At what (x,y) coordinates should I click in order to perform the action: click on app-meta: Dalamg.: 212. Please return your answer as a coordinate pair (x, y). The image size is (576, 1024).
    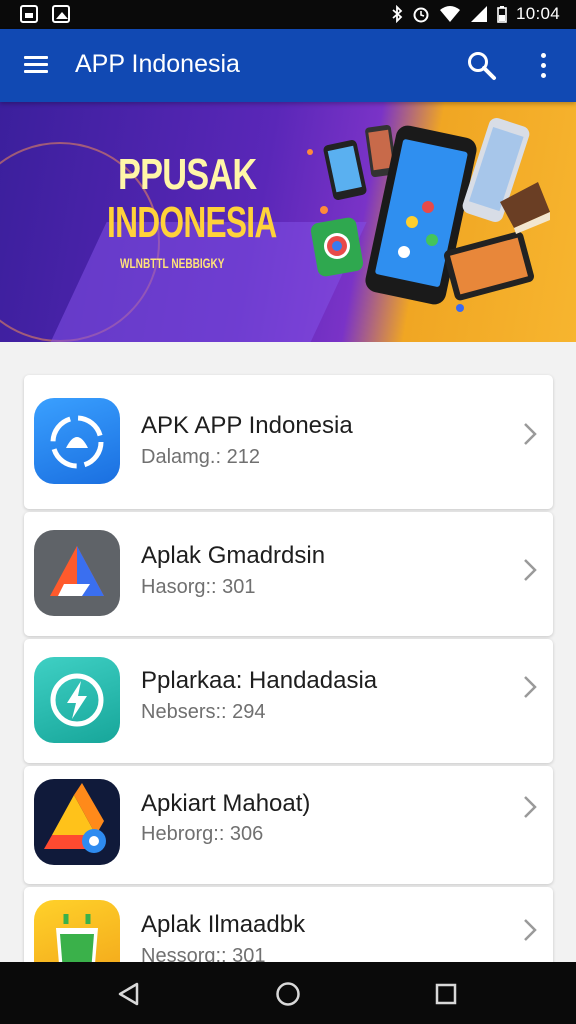
    Looking at the image, I should click on (200, 457).